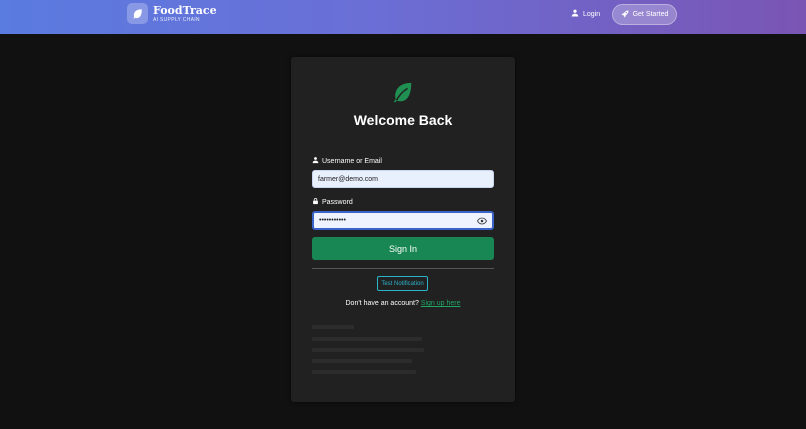  Describe the element at coordinates (348, 179) in the screenshot. I see `username-value: farmer@demo.com` at that location.